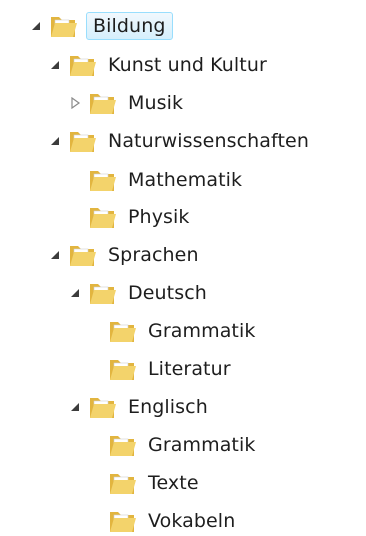  I want to click on triangle-collapsed-icon, so click(76, 103).